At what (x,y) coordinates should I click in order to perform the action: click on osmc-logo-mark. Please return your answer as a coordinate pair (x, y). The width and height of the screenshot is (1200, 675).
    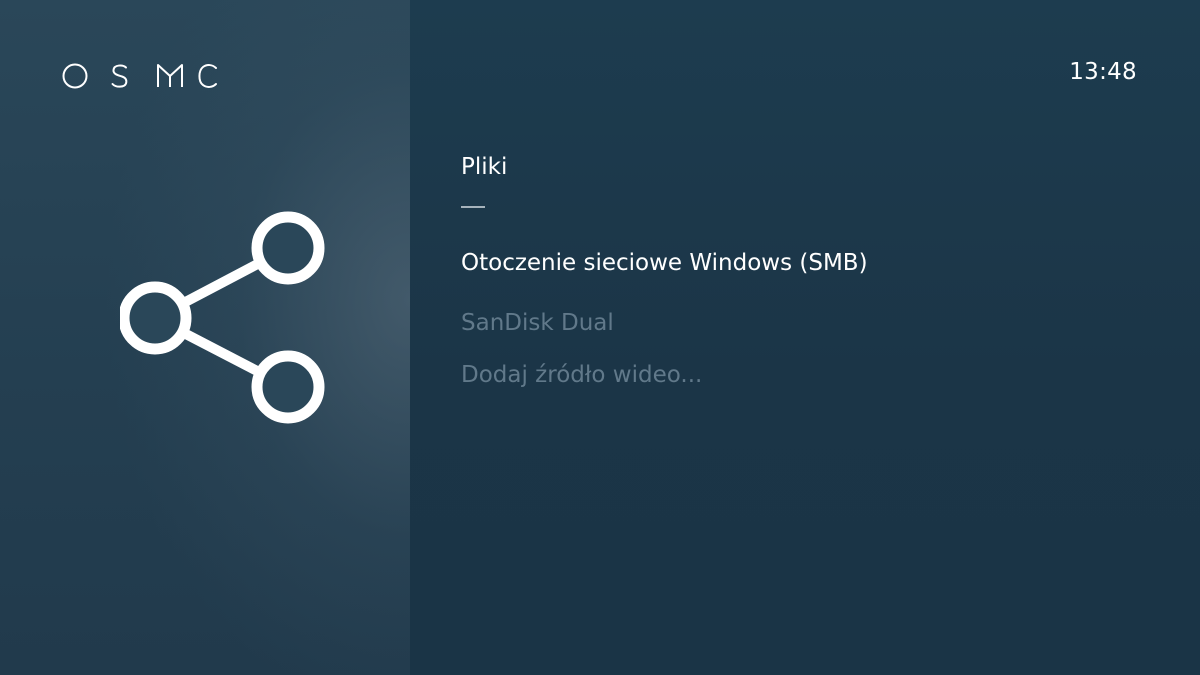
    Looking at the image, I should click on (139, 76).